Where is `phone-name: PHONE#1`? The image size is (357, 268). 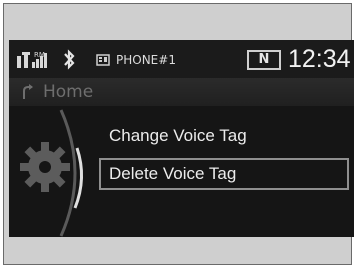
phone-name: PHONE#1 is located at coordinates (146, 60).